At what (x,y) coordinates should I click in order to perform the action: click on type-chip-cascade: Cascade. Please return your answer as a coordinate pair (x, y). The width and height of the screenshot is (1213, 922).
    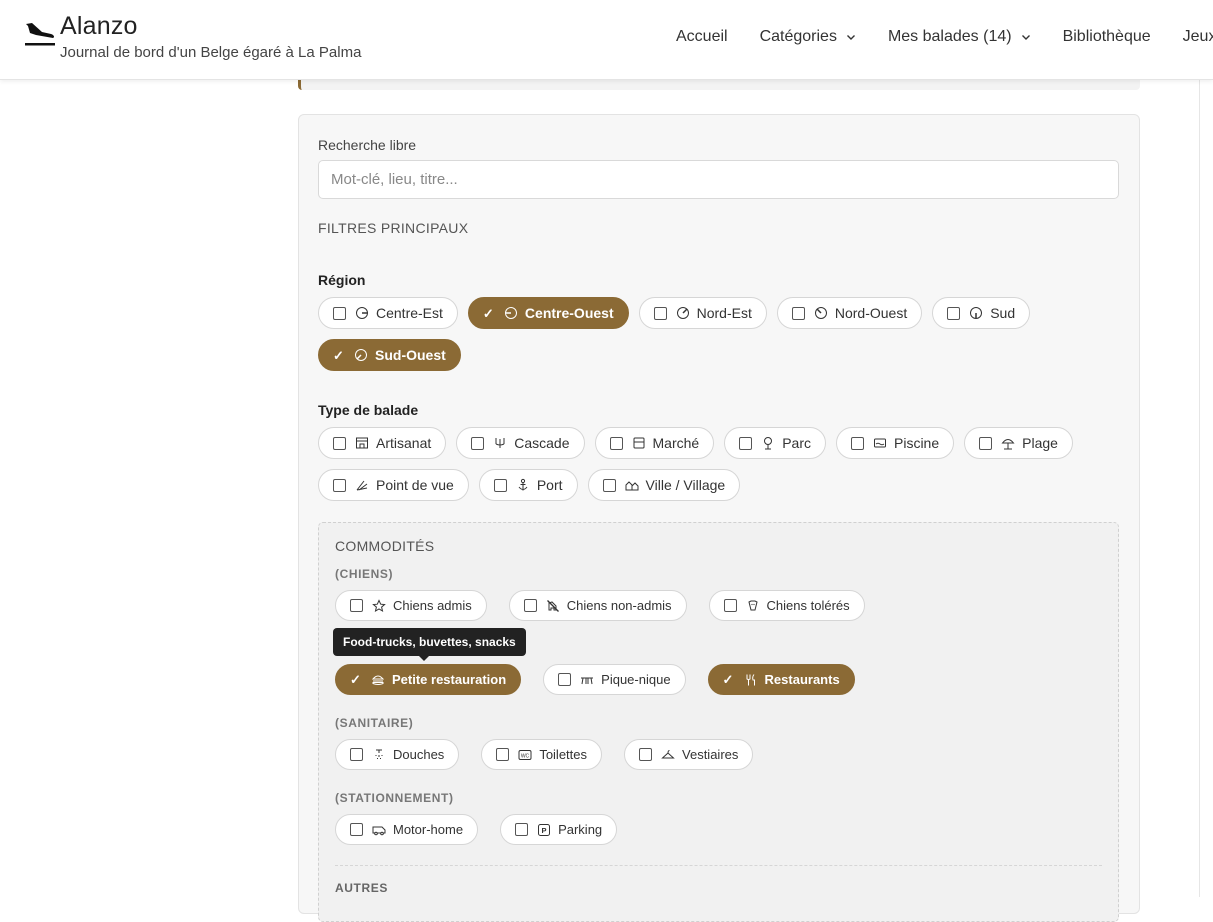
    Looking at the image, I should click on (520, 443).